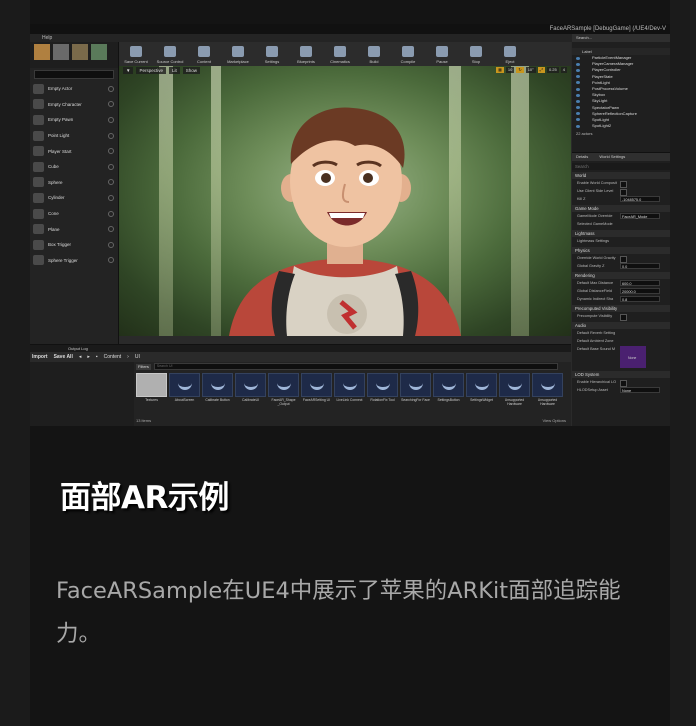  What do you see at coordinates (137, 357) in the screenshot?
I see `path-ui: UI` at bounding box center [137, 357].